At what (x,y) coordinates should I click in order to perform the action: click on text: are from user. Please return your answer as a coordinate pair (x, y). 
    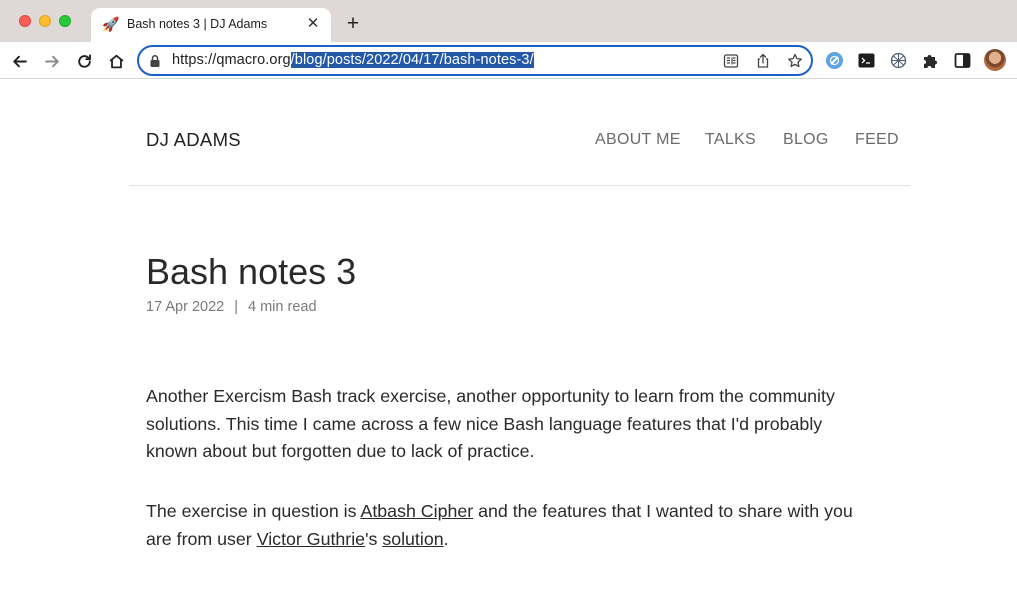
    Looking at the image, I should click on (201, 538).